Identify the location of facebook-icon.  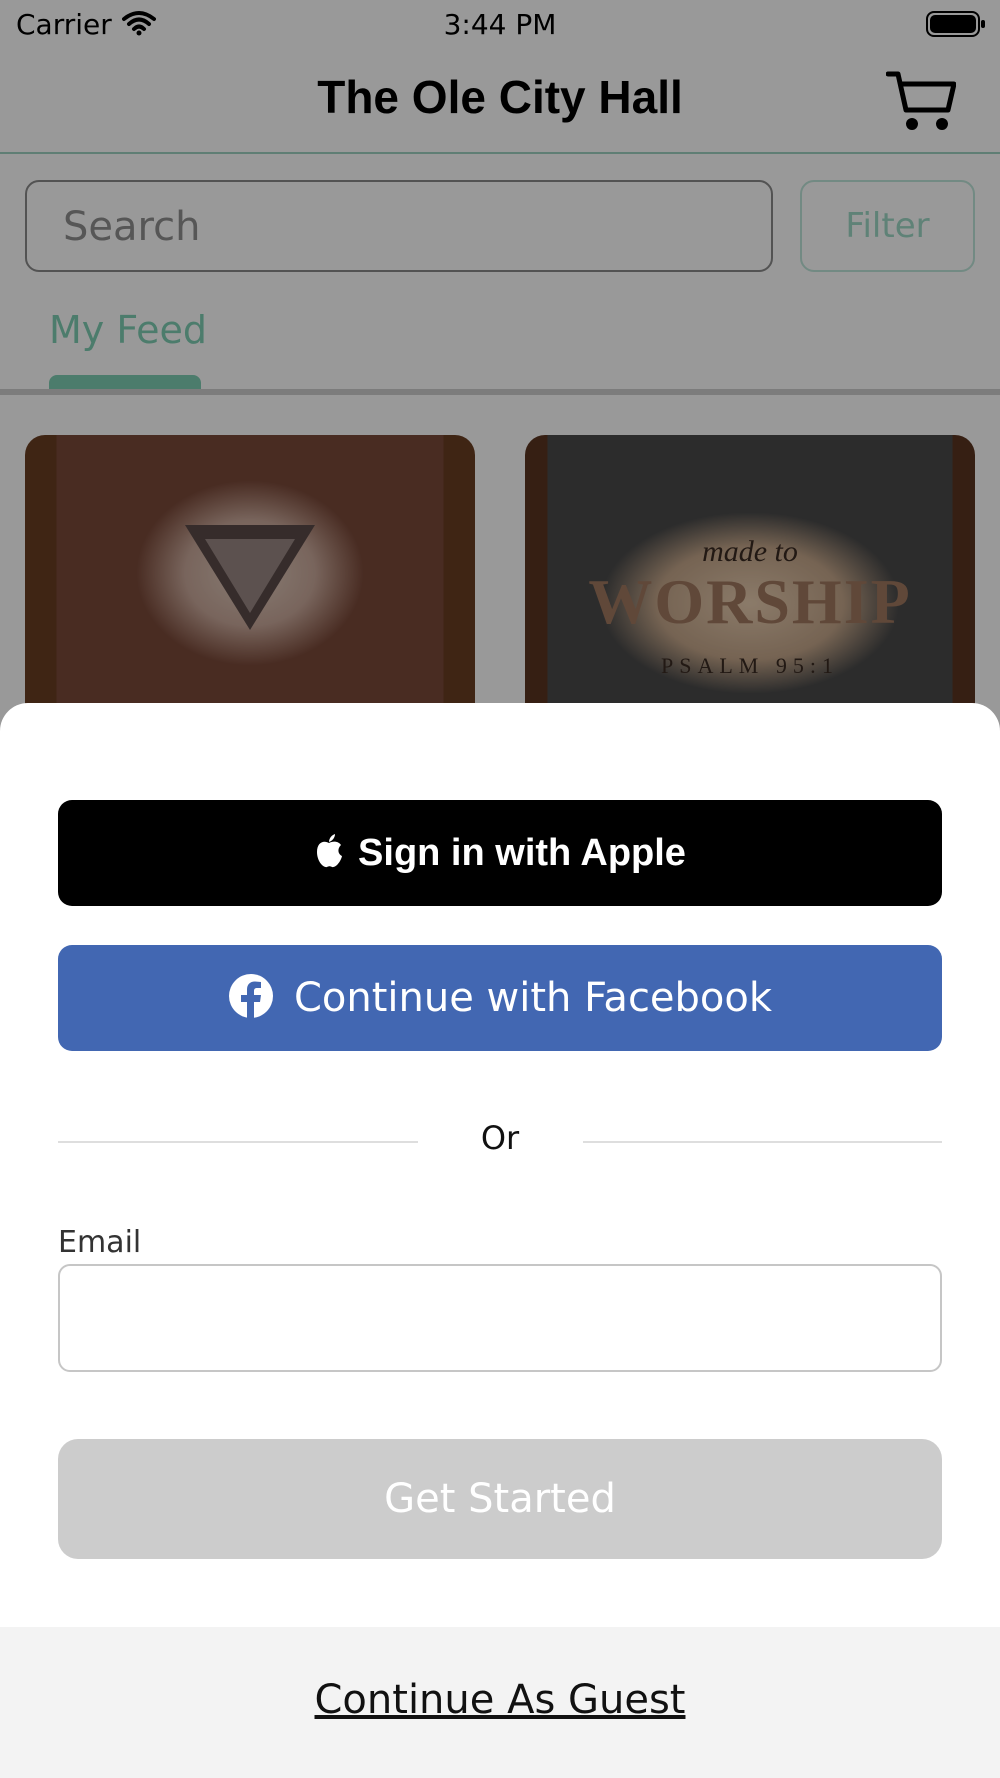
(251, 998).